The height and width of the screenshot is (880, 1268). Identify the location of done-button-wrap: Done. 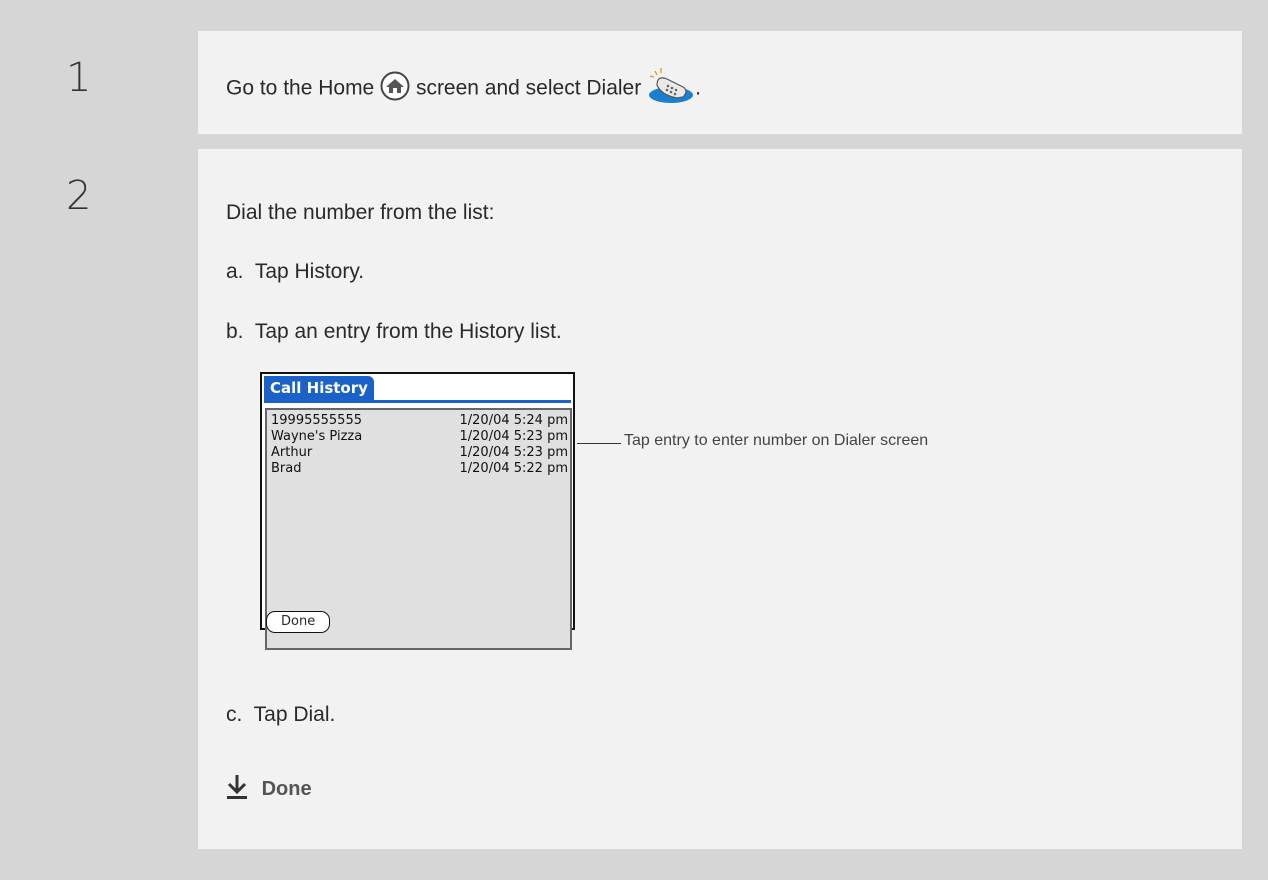
(298, 619).